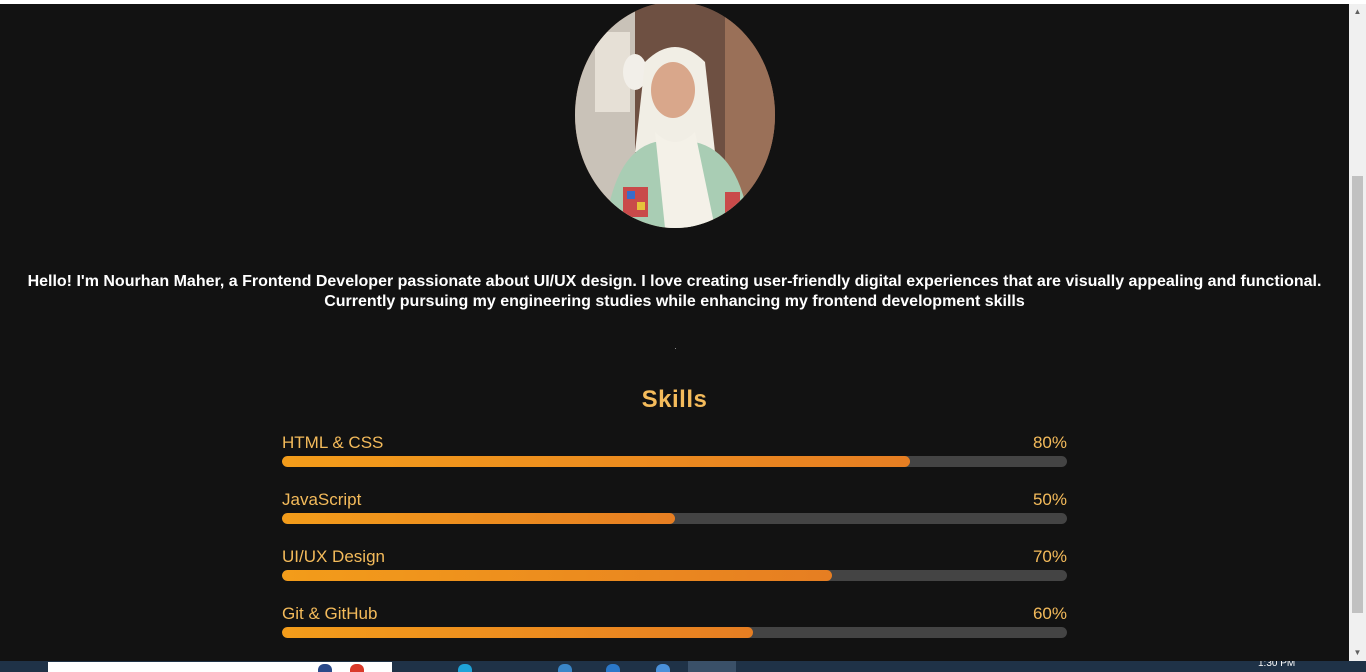 Image resolution: width=1366 pixels, height=672 pixels. What do you see at coordinates (330, 613) in the screenshot?
I see `skill-name: Git & GitHub` at bounding box center [330, 613].